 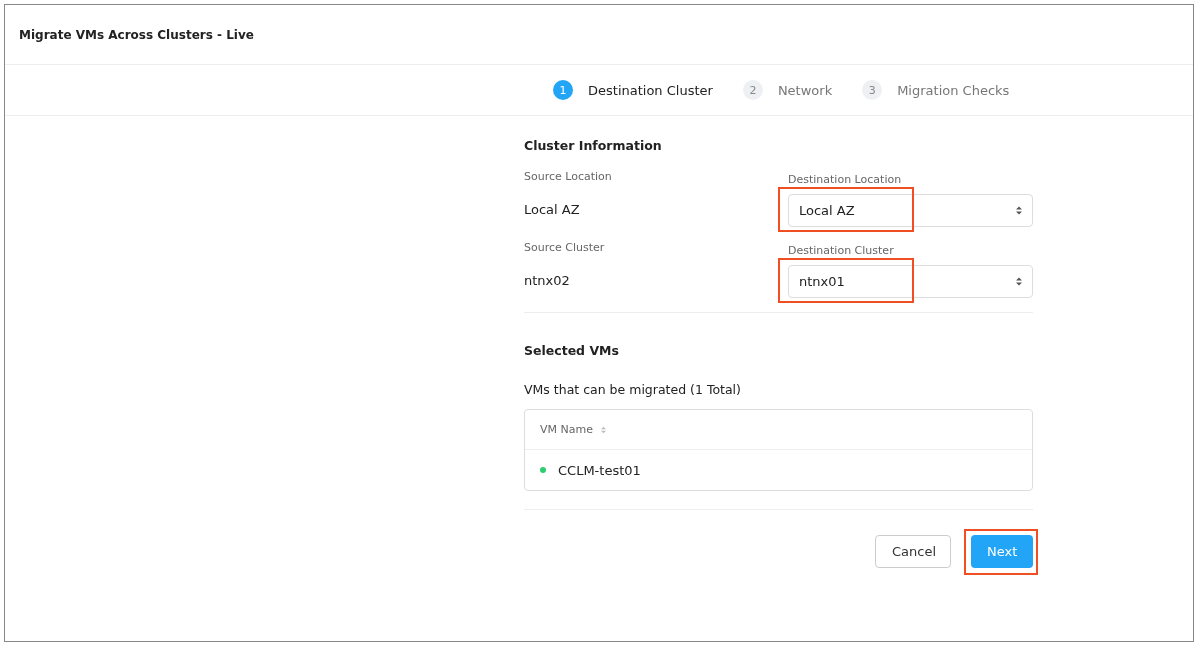 What do you see at coordinates (633, 90) in the screenshot?
I see `wizard-step: 1 Destination Cluster` at bounding box center [633, 90].